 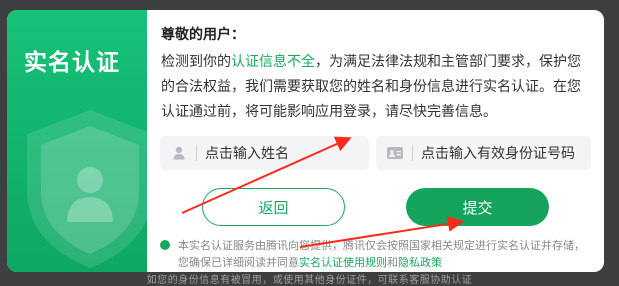 What do you see at coordinates (392, 262) in the screenshot?
I see `agreement-and: 和` at bounding box center [392, 262].